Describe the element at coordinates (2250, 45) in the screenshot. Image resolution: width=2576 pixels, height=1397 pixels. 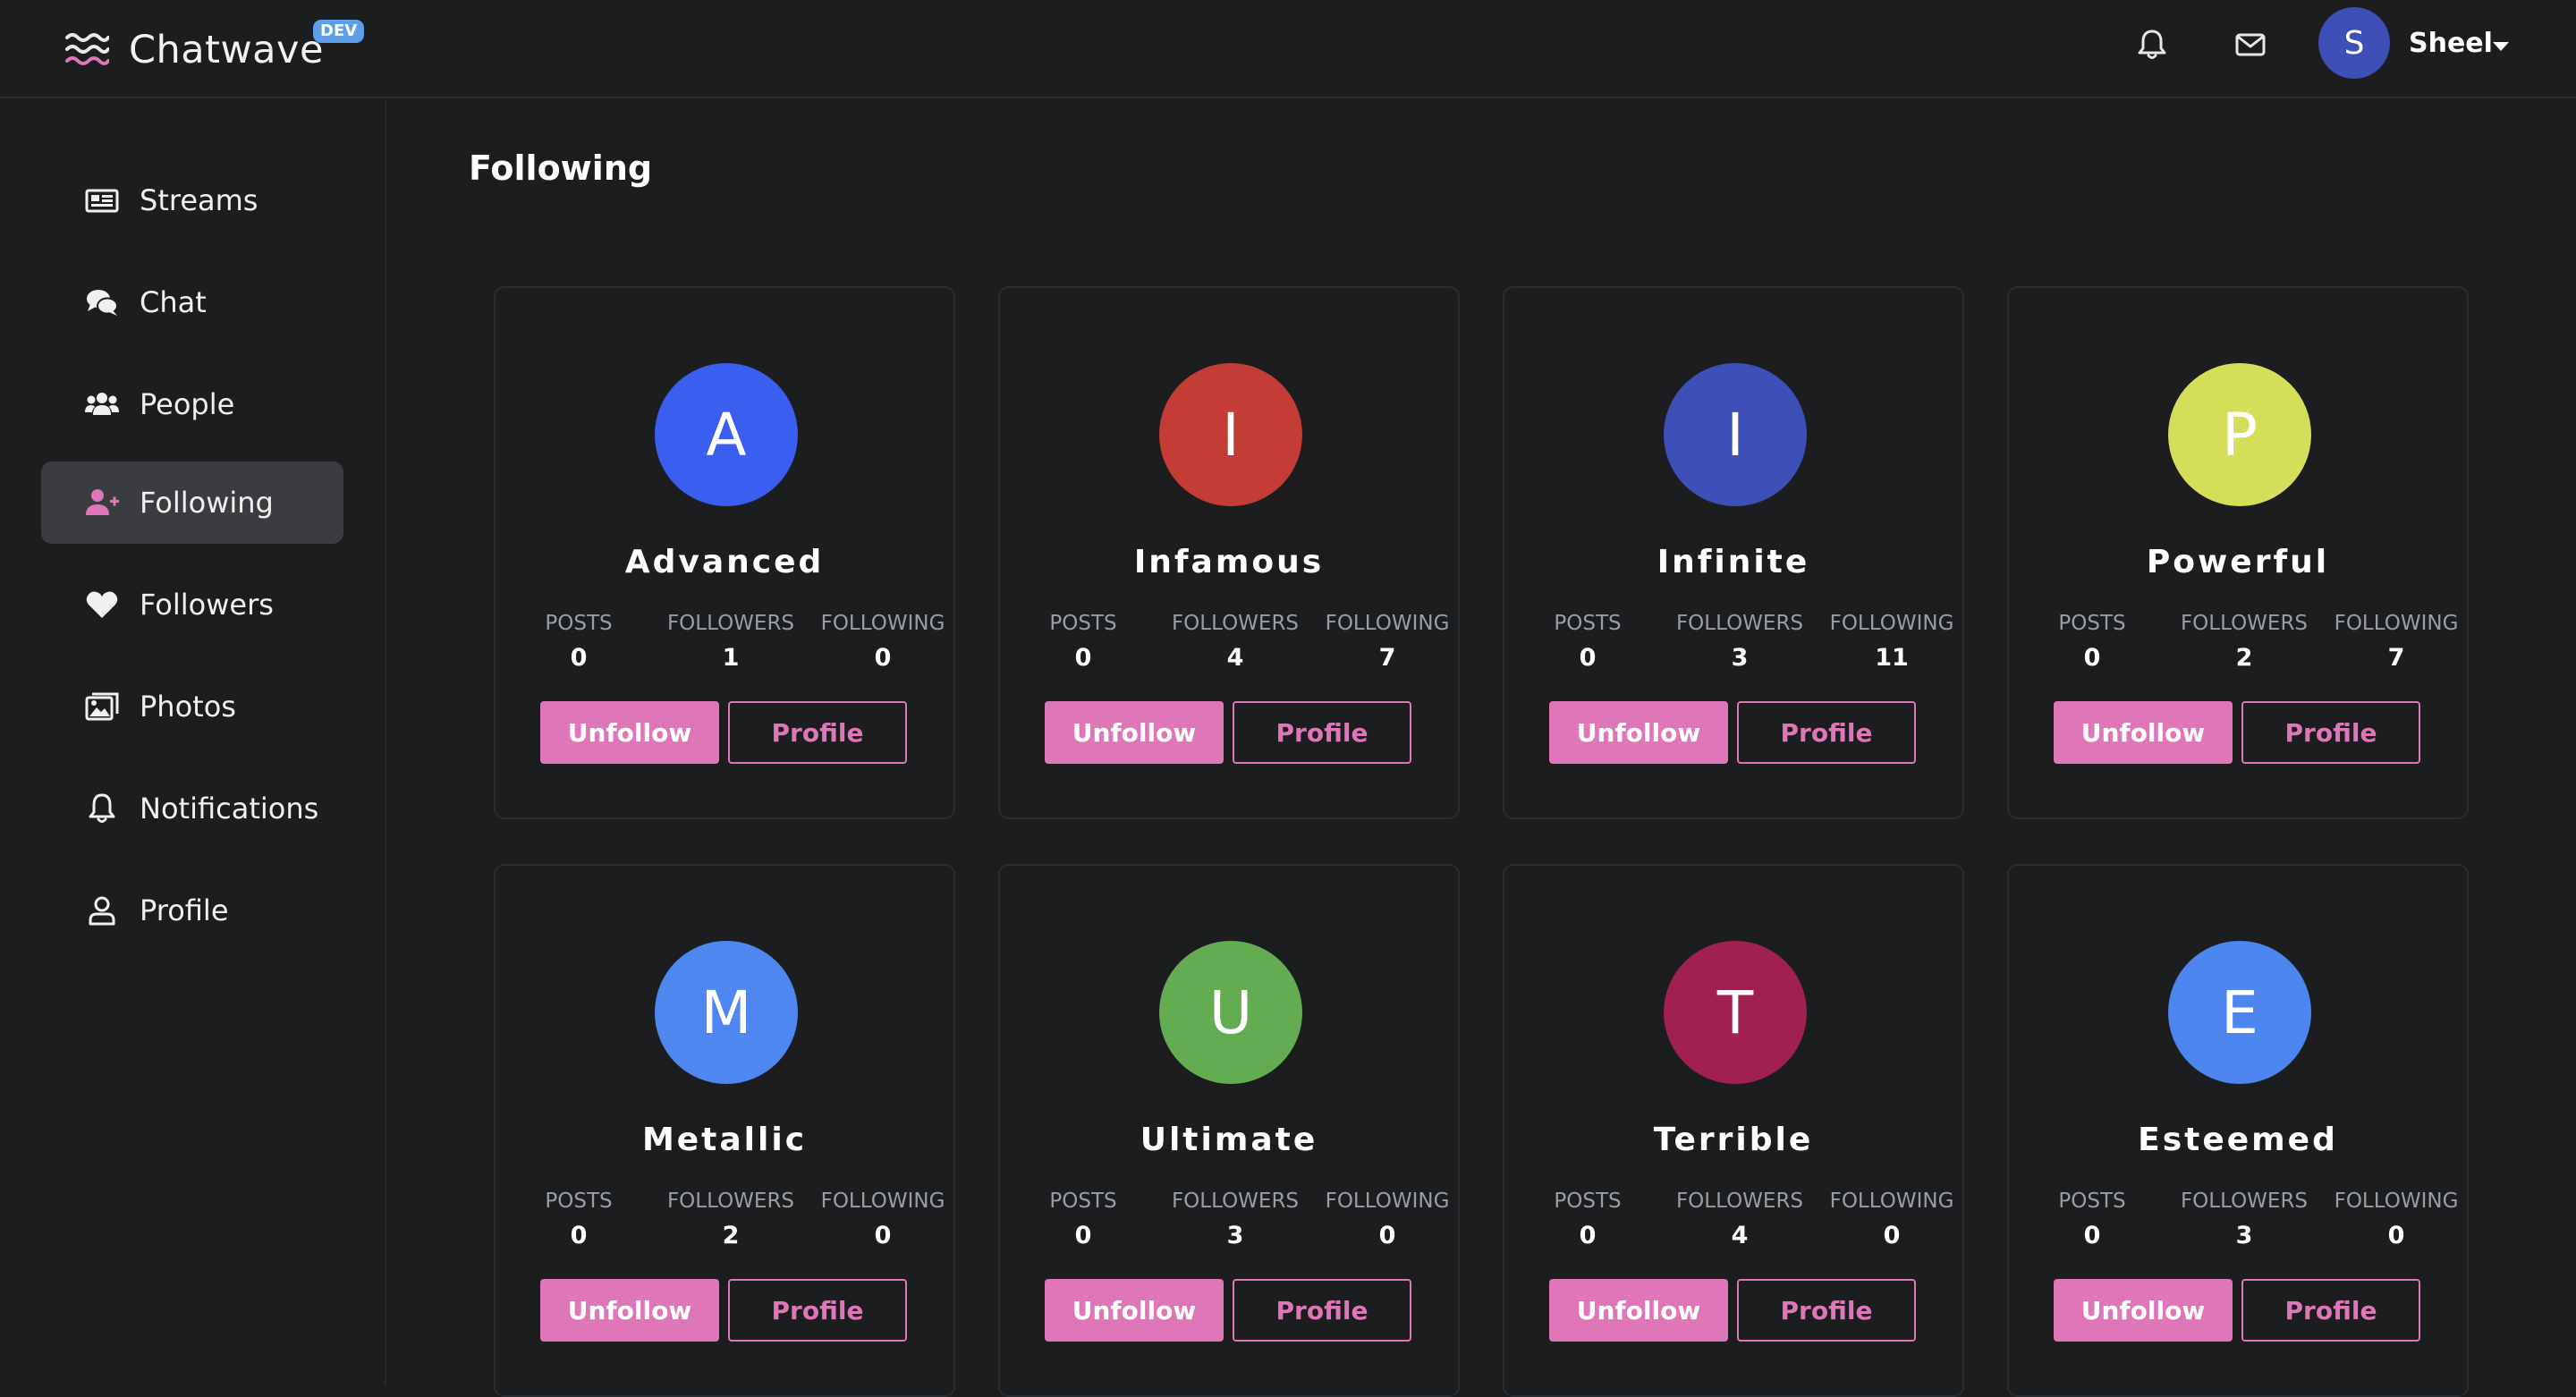
I see `envelope-icon` at that location.